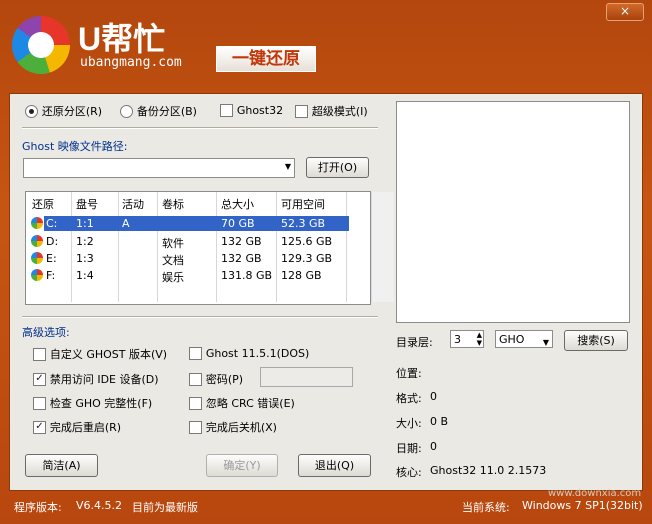 This screenshot has height=524, width=652. I want to click on cell-disk: 1:4, so click(85, 275).